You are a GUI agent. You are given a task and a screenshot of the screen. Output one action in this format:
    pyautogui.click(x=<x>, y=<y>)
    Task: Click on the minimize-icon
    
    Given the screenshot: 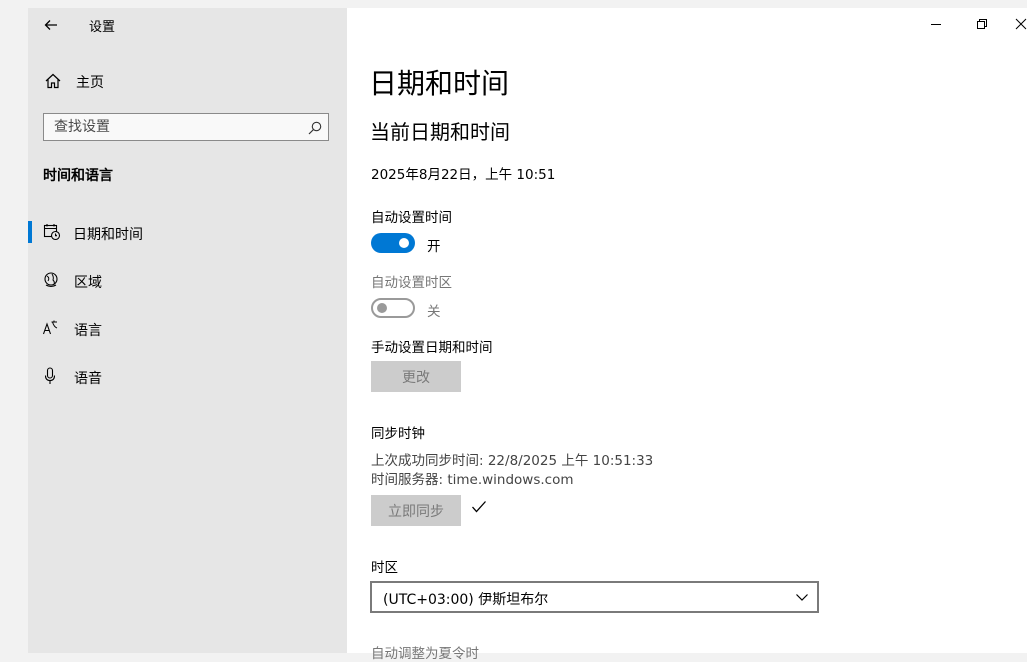 What is the action you would take?
    pyautogui.click(x=936, y=24)
    